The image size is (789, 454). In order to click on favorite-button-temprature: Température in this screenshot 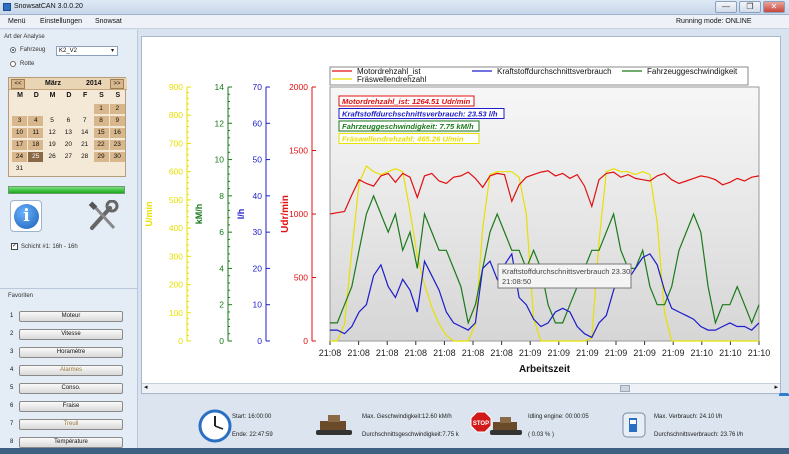, I will do `click(71, 442)`.